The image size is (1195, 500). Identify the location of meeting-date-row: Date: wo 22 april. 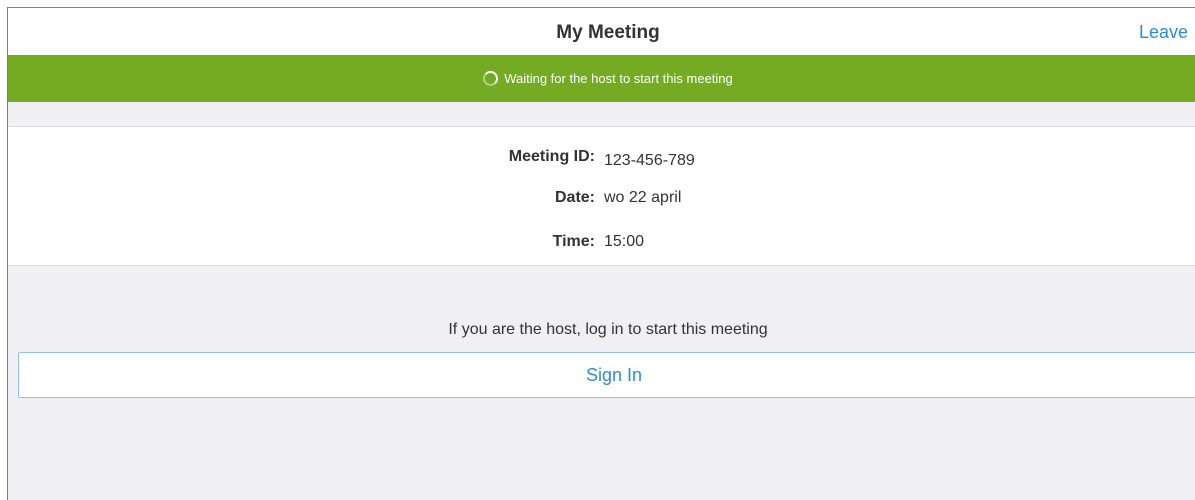
(601, 200).